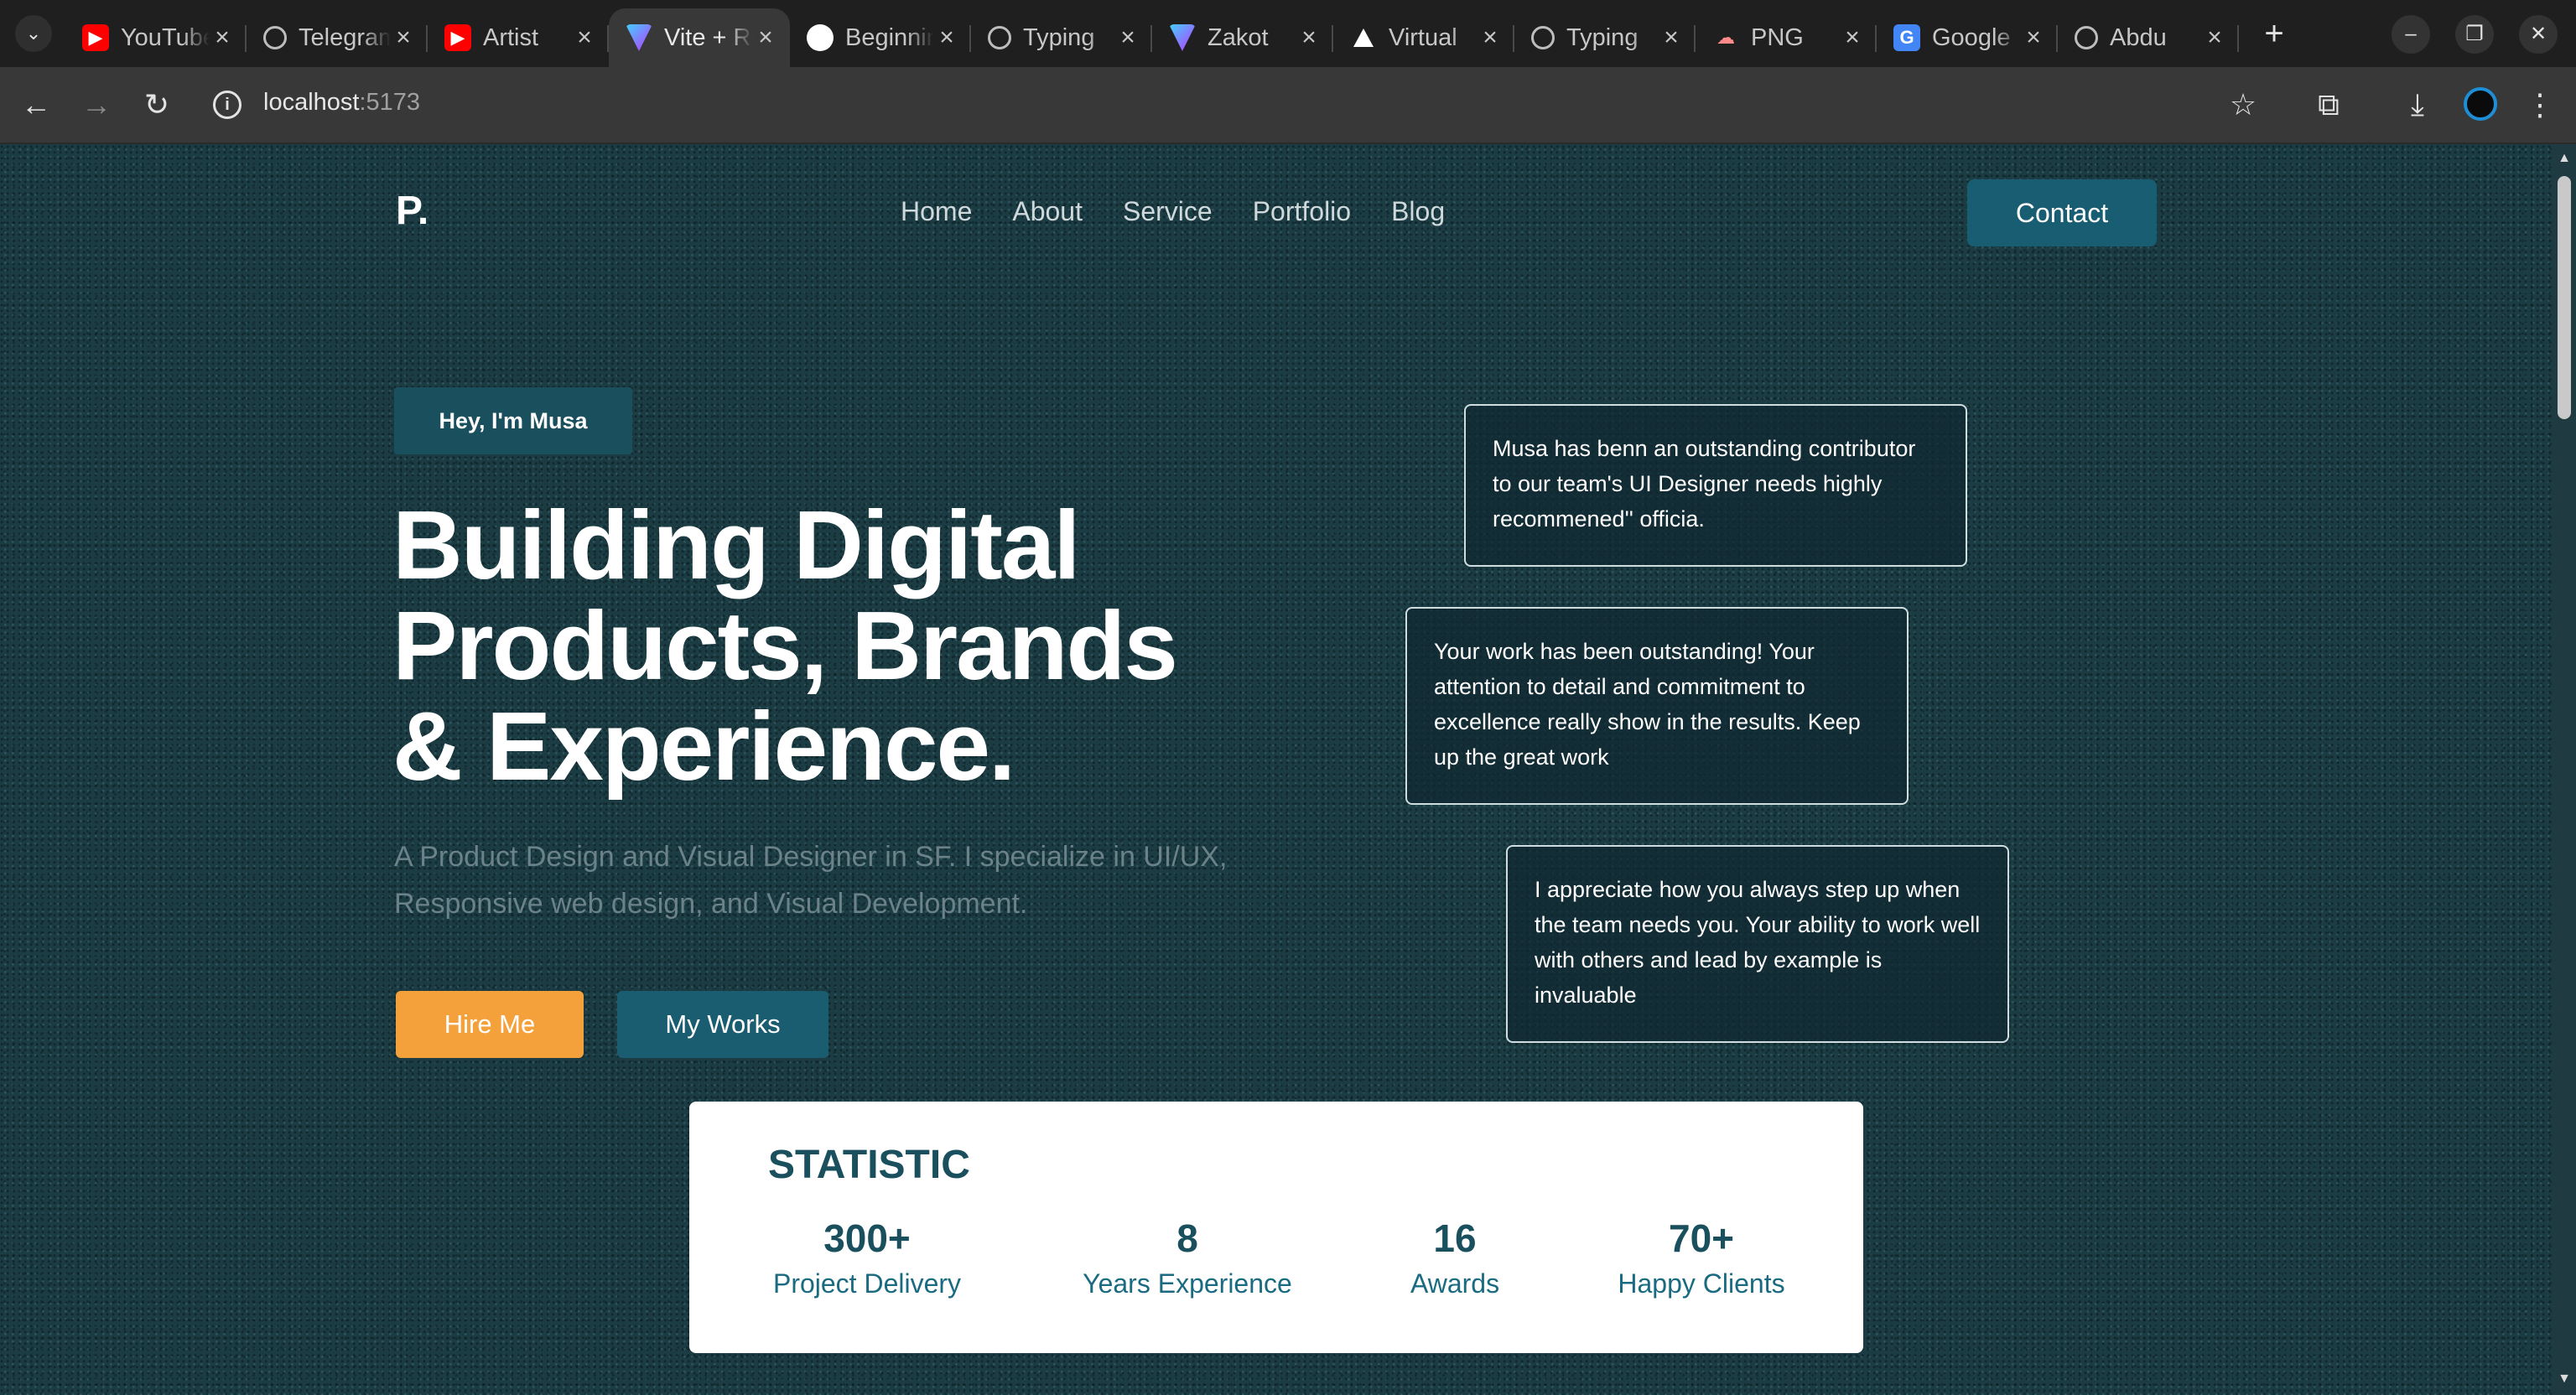 This screenshot has height=1395, width=2576. Describe the element at coordinates (490, 1025) in the screenshot. I see `hire-me-button: Hire Me` at that location.